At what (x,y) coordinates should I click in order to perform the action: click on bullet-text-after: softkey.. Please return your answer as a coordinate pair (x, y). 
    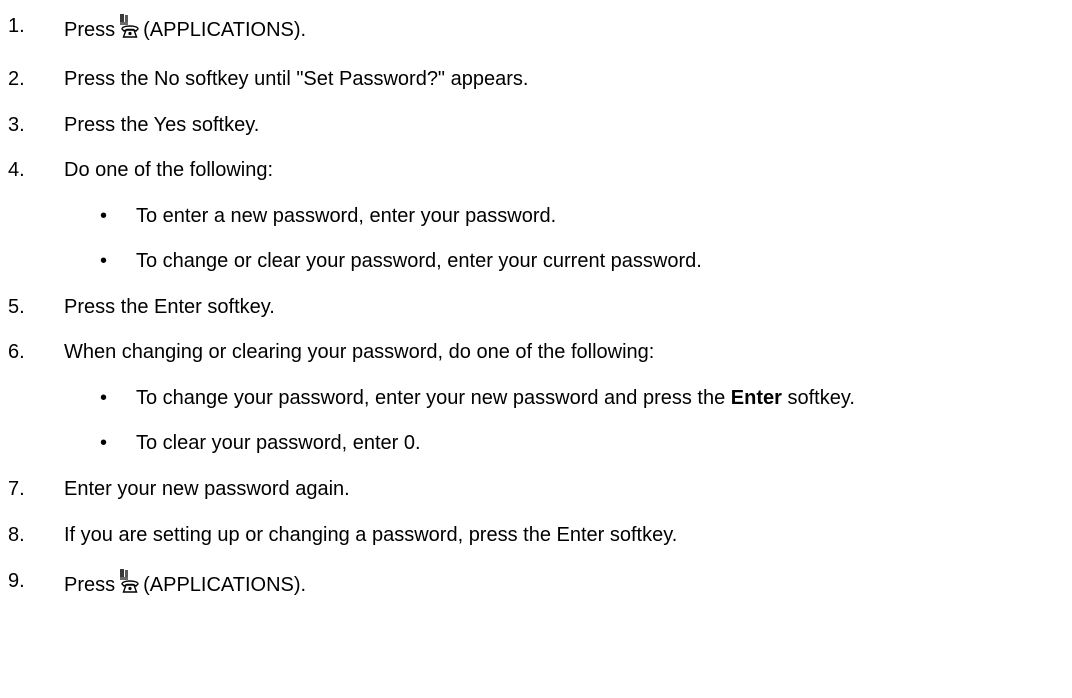
    Looking at the image, I should click on (821, 398).